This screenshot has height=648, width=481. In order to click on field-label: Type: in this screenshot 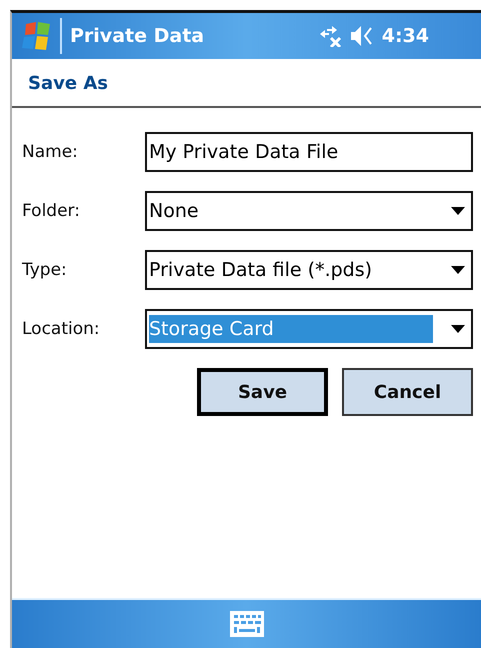, I will do `click(45, 270)`.